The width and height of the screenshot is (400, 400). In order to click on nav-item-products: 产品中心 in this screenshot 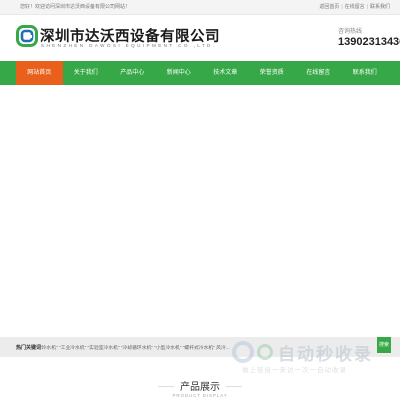, I will do `click(132, 73)`.